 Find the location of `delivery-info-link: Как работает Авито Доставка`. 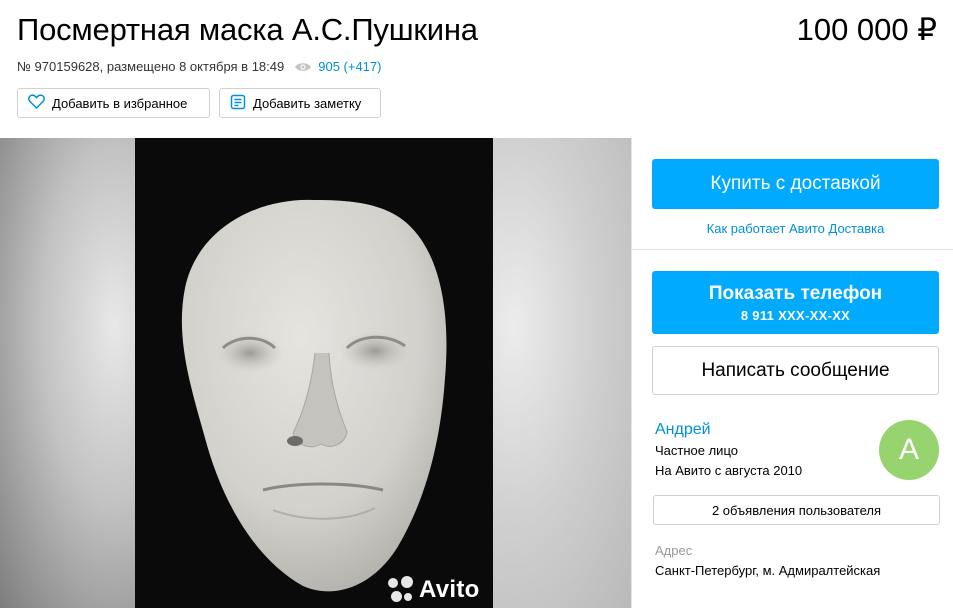

delivery-info-link: Как работает Авито Доставка is located at coordinates (795, 228).